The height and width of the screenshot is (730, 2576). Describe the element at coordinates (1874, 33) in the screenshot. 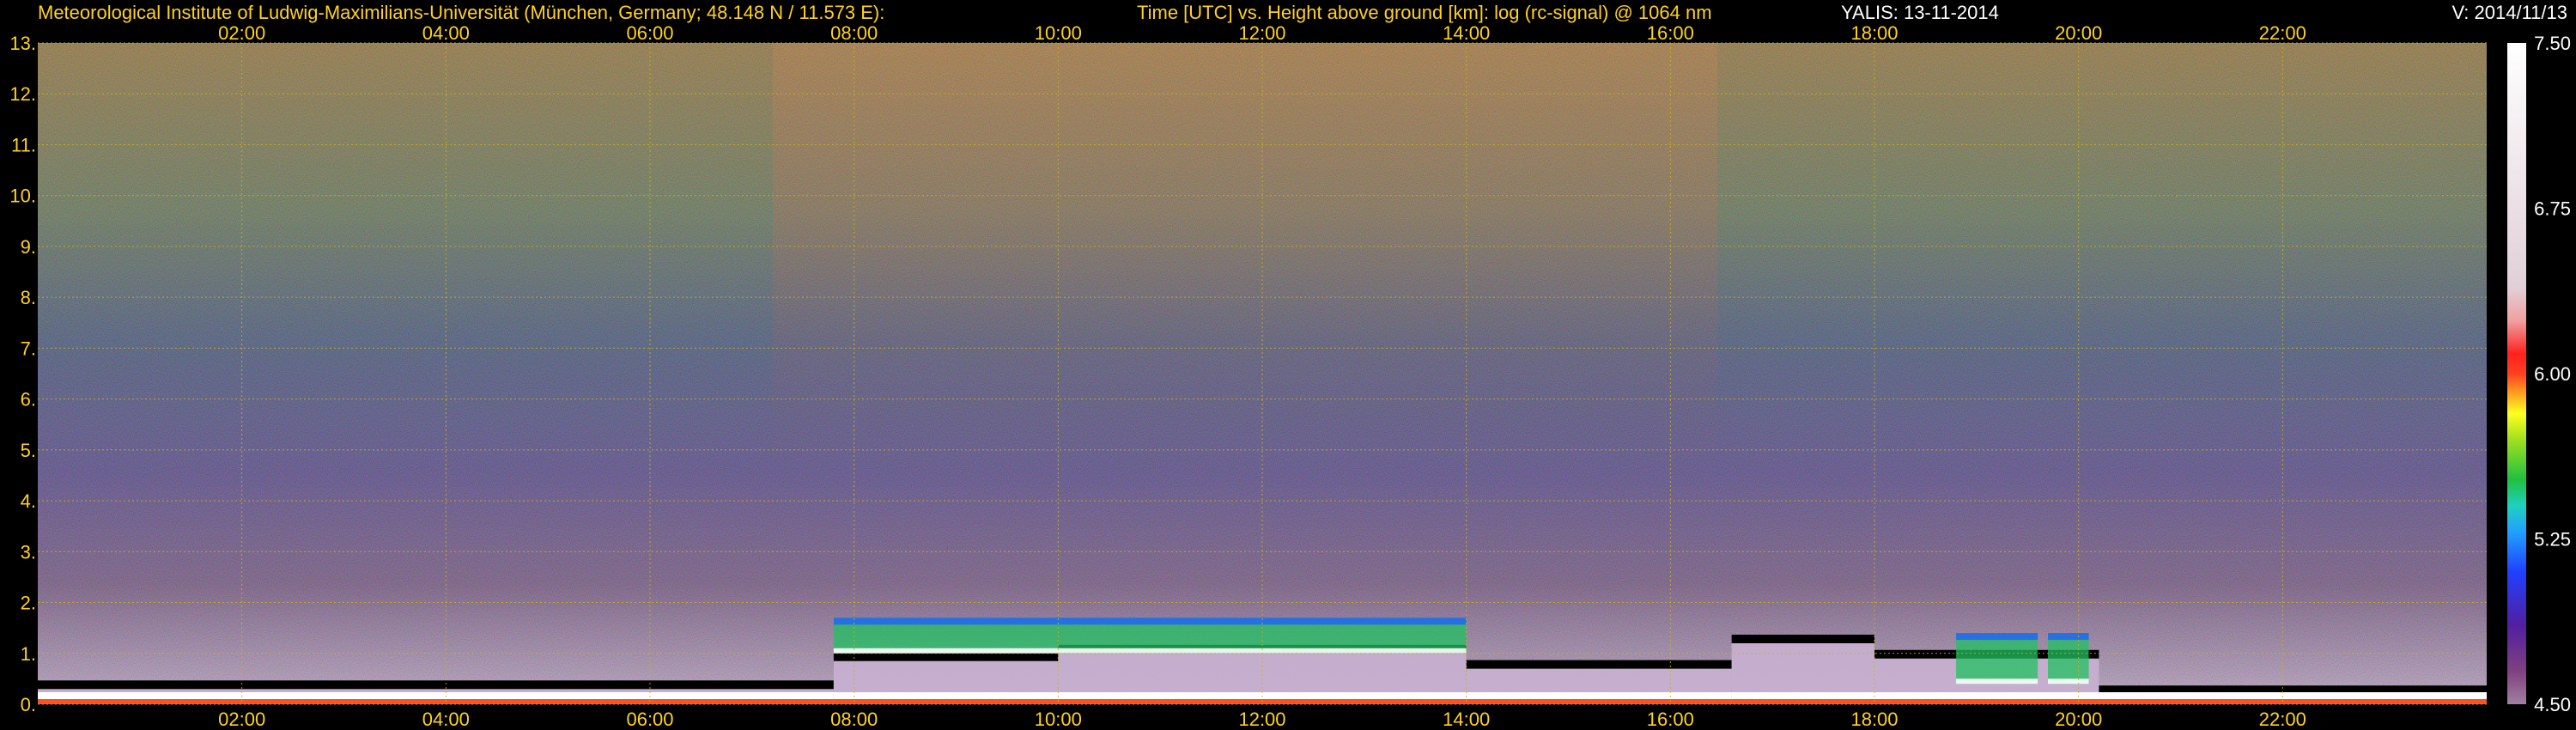

I see `x-tick-top-label: 18:00` at that location.